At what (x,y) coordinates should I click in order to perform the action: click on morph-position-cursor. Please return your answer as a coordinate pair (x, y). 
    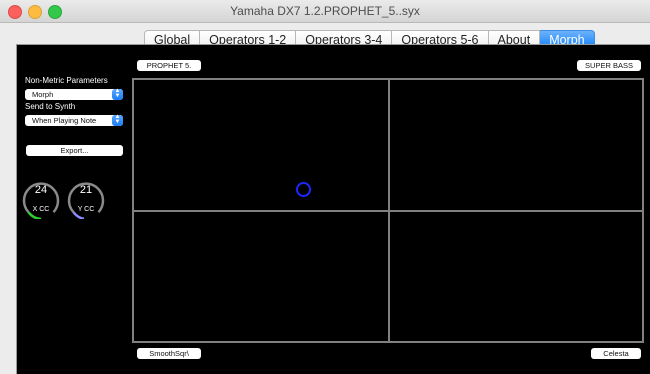
    Looking at the image, I should click on (303, 189).